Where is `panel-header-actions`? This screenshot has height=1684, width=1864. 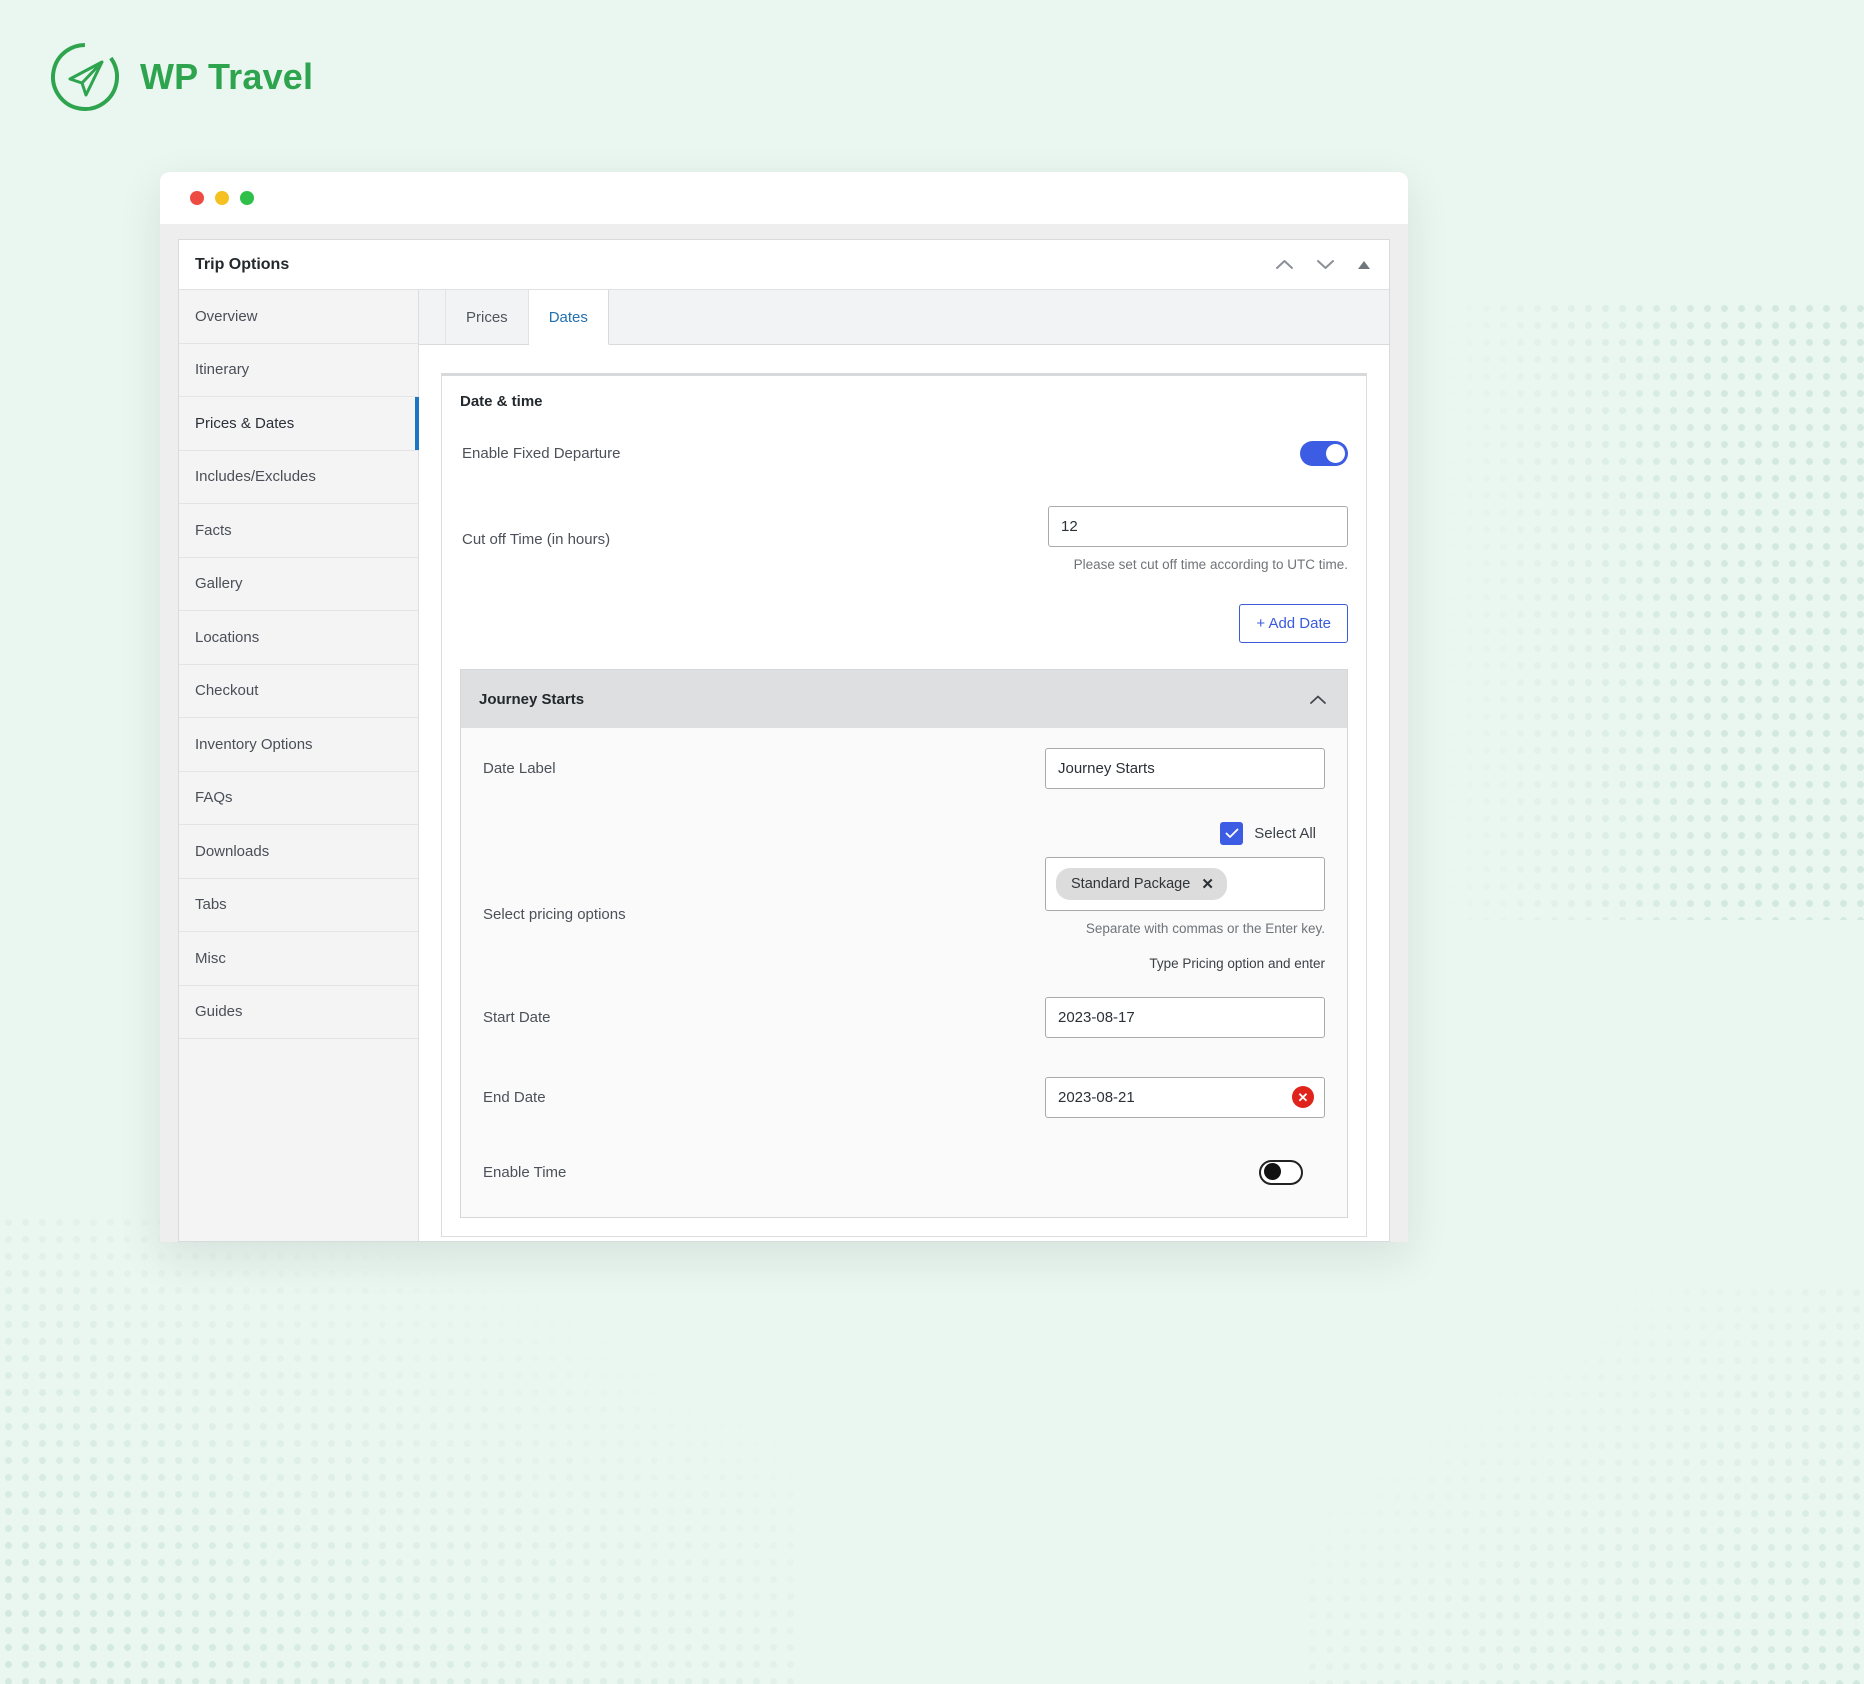
panel-header-actions is located at coordinates (1323, 264).